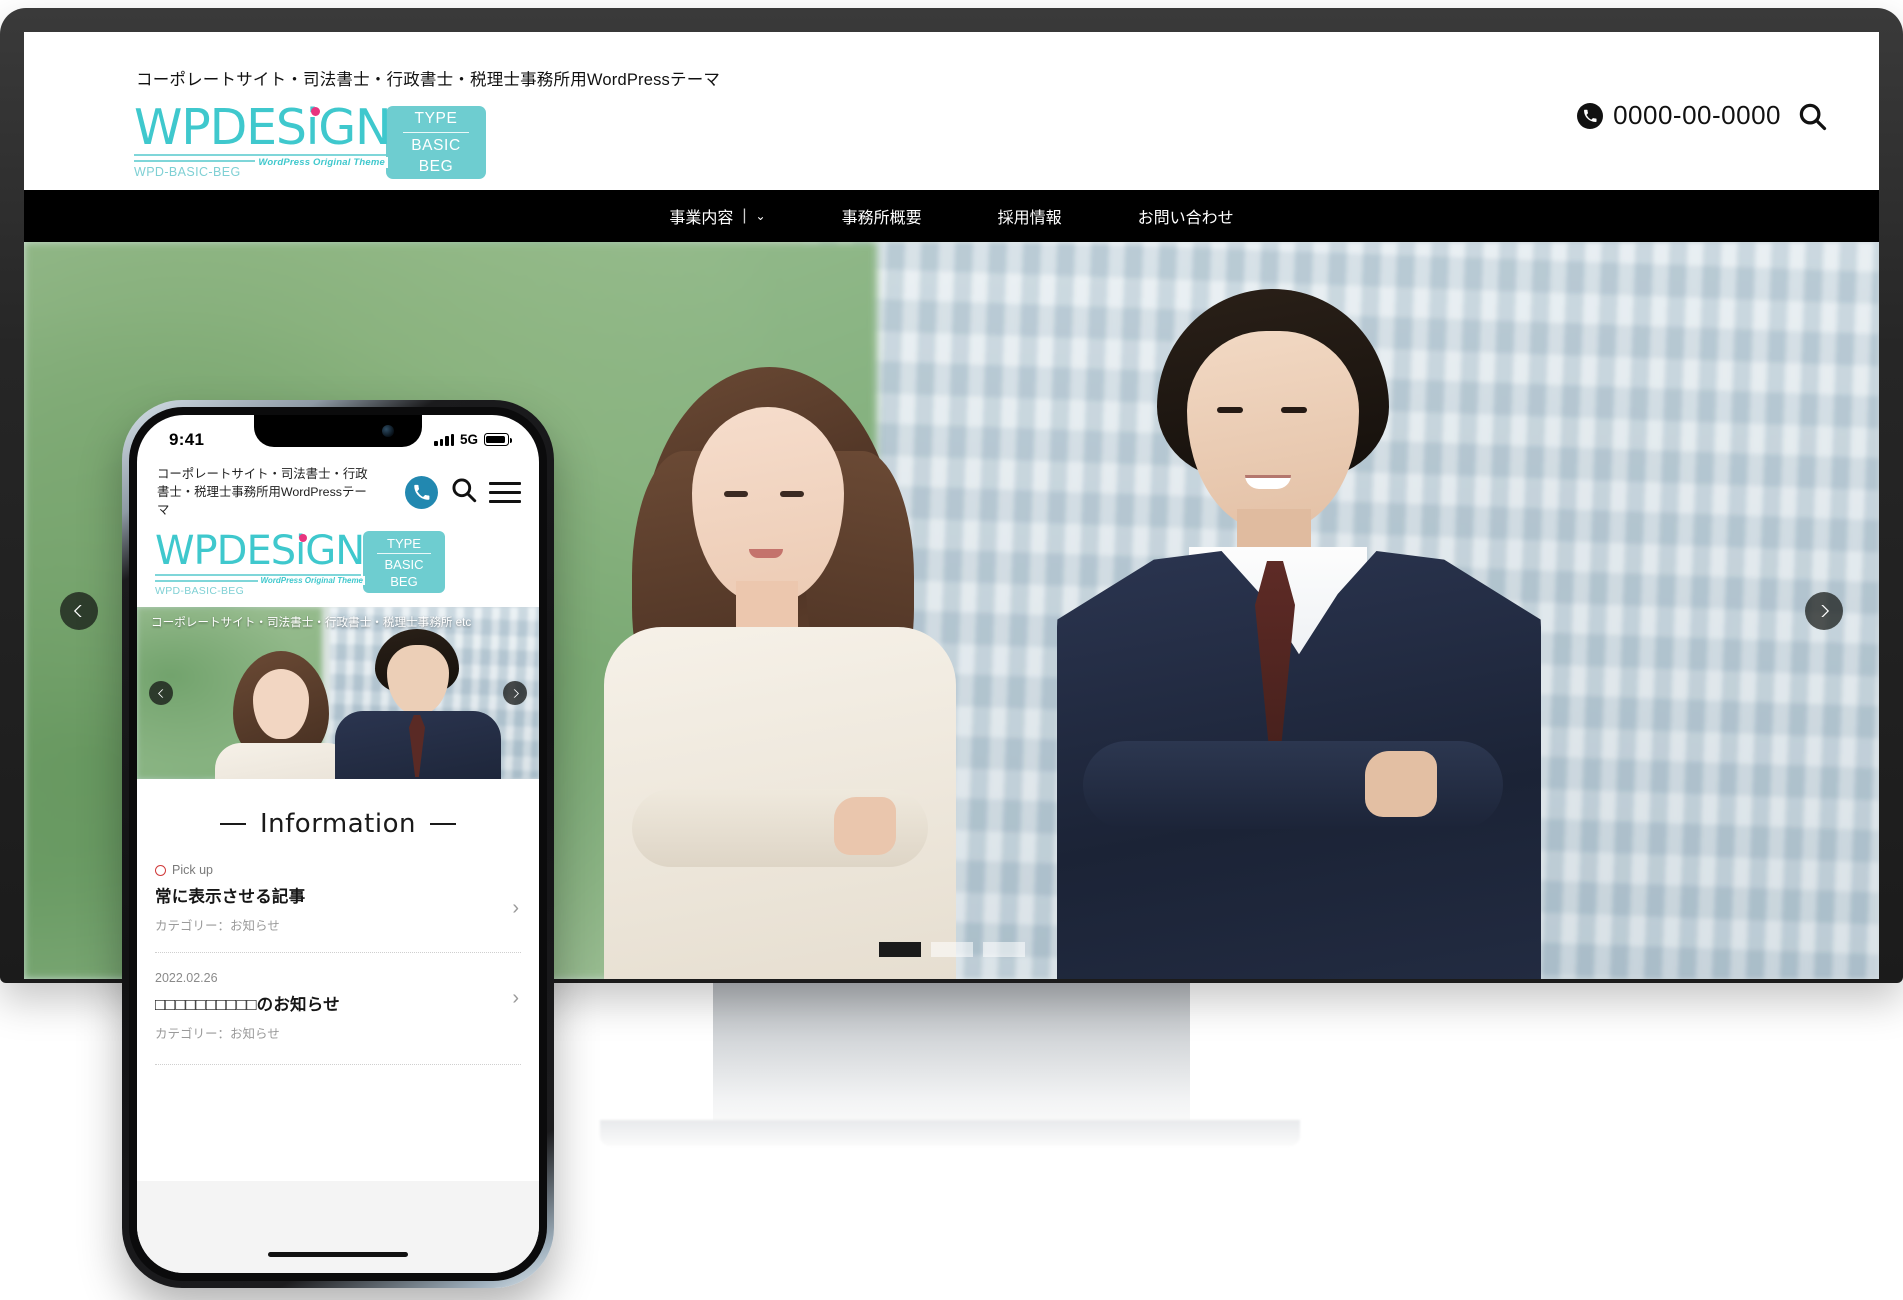 The height and width of the screenshot is (1300, 1903). Describe the element at coordinates (444, 439) in the screenshot. I see `signal-bars-icon` at that location.